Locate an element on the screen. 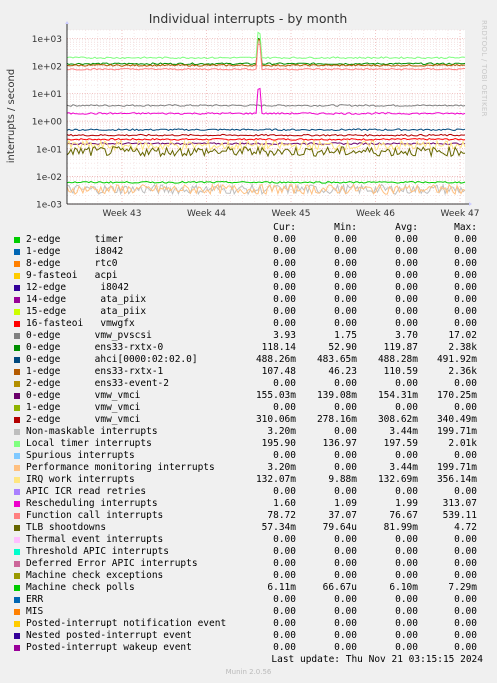 The image size is (497, 683). legend-row: ERR 0.00 0.00 0.00 0.00 is located at coordinates (248, 600).